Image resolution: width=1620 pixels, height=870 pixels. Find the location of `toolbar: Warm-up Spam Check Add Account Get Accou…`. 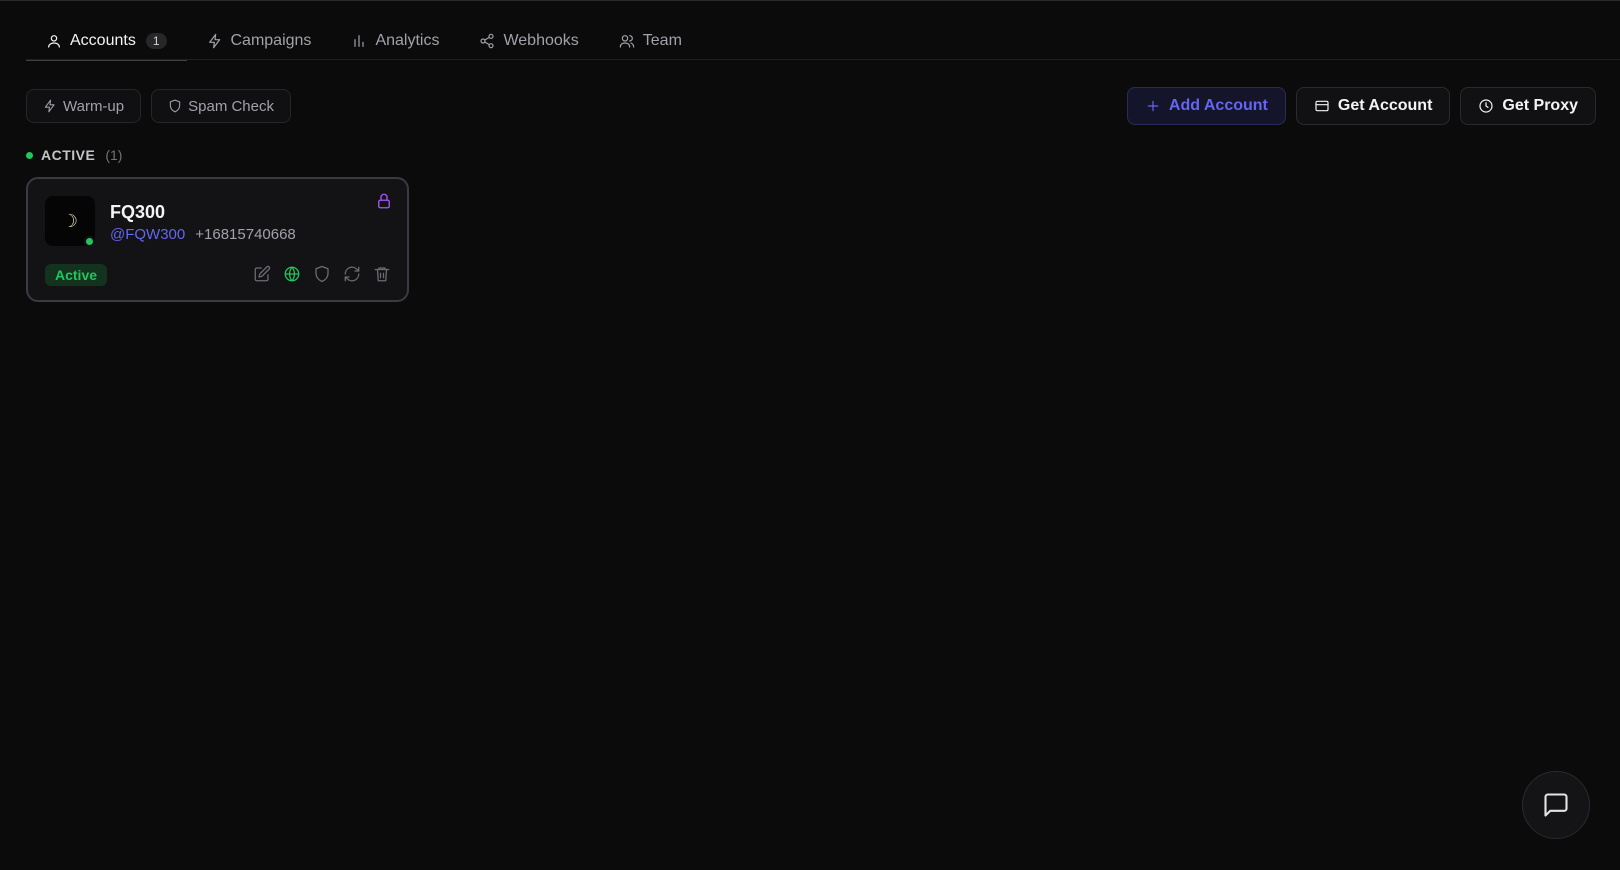

toolbar: Warm-up Spam Check Add Account Get Accou… is located at coordinates (811, 106).